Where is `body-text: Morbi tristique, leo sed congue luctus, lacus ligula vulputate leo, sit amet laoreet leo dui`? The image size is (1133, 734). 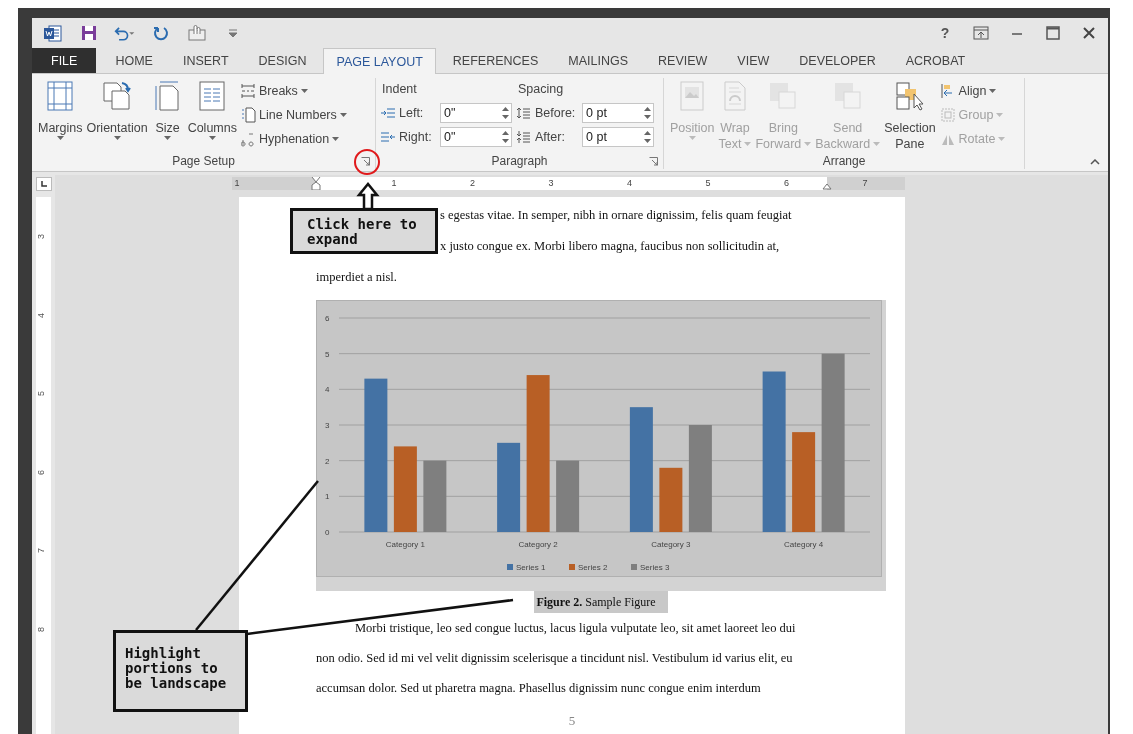
body-text: Morbi tristique, leo sed congue luctus, lacus ligula vulputate leo, sit amet laoreet leo dui is located at coordinates (575, 628).